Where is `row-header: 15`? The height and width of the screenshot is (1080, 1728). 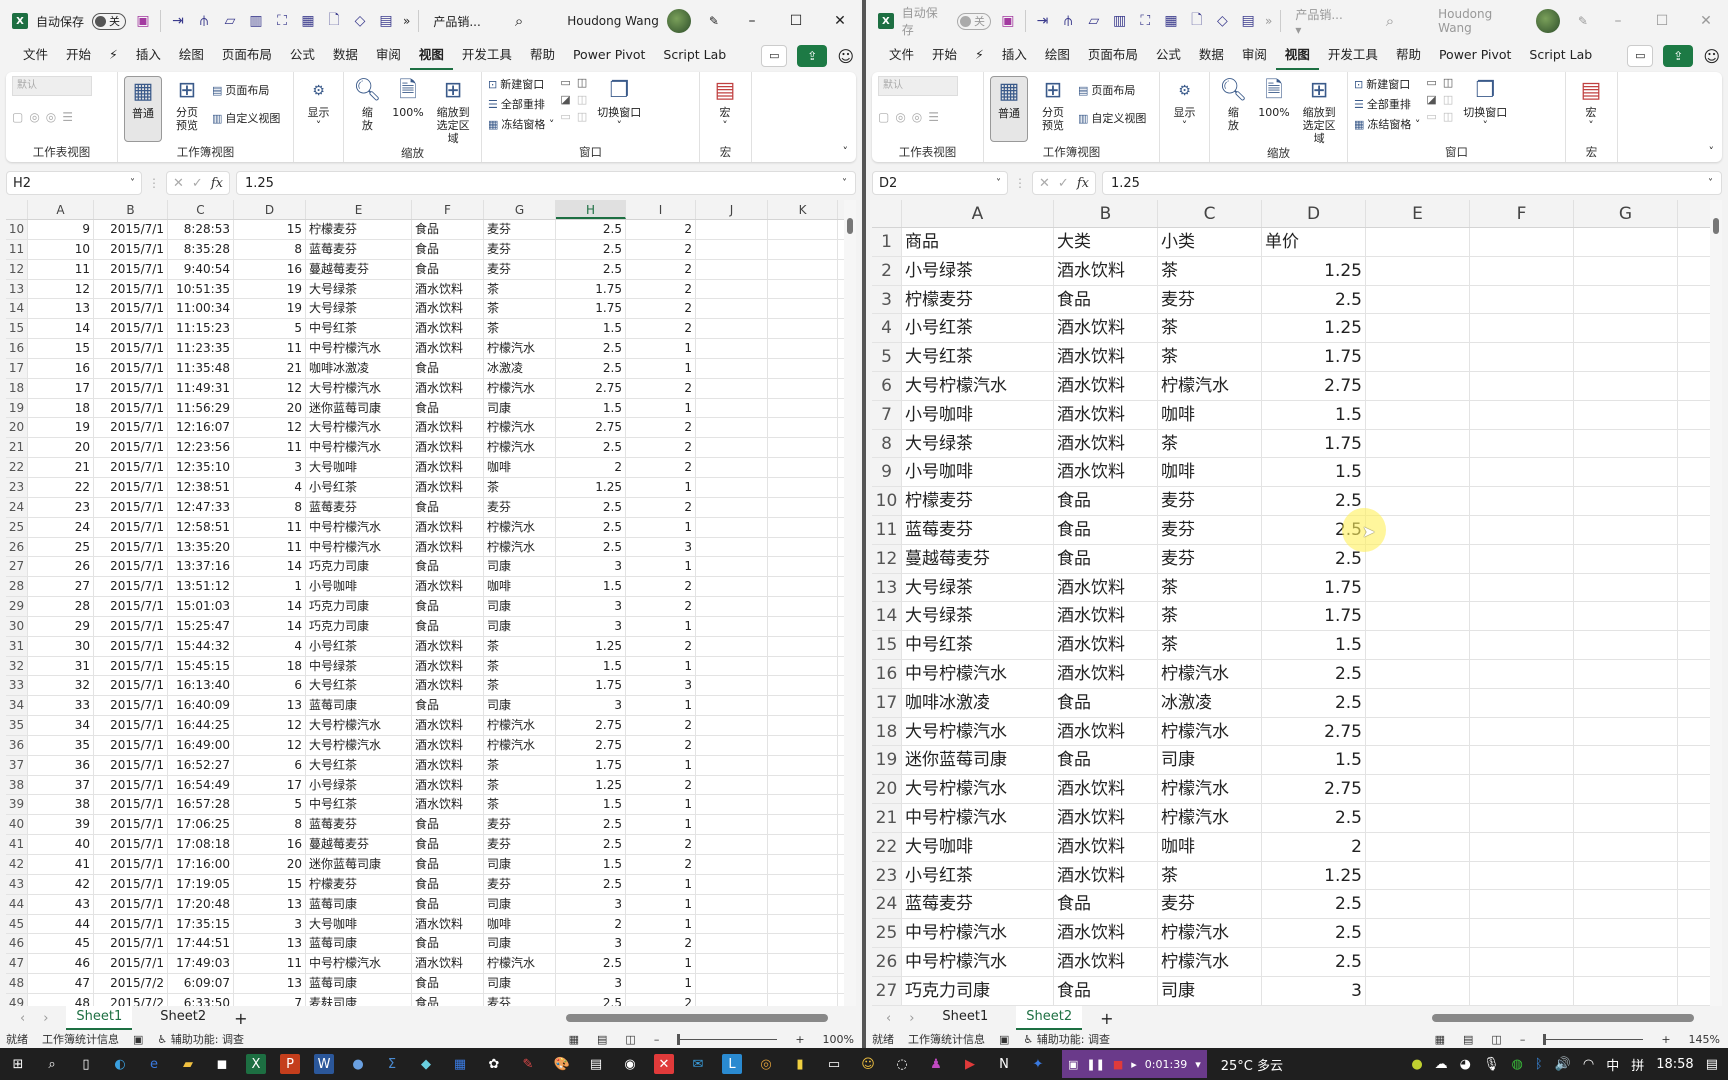
row-header: 15 is located at coordinates (17, 329).